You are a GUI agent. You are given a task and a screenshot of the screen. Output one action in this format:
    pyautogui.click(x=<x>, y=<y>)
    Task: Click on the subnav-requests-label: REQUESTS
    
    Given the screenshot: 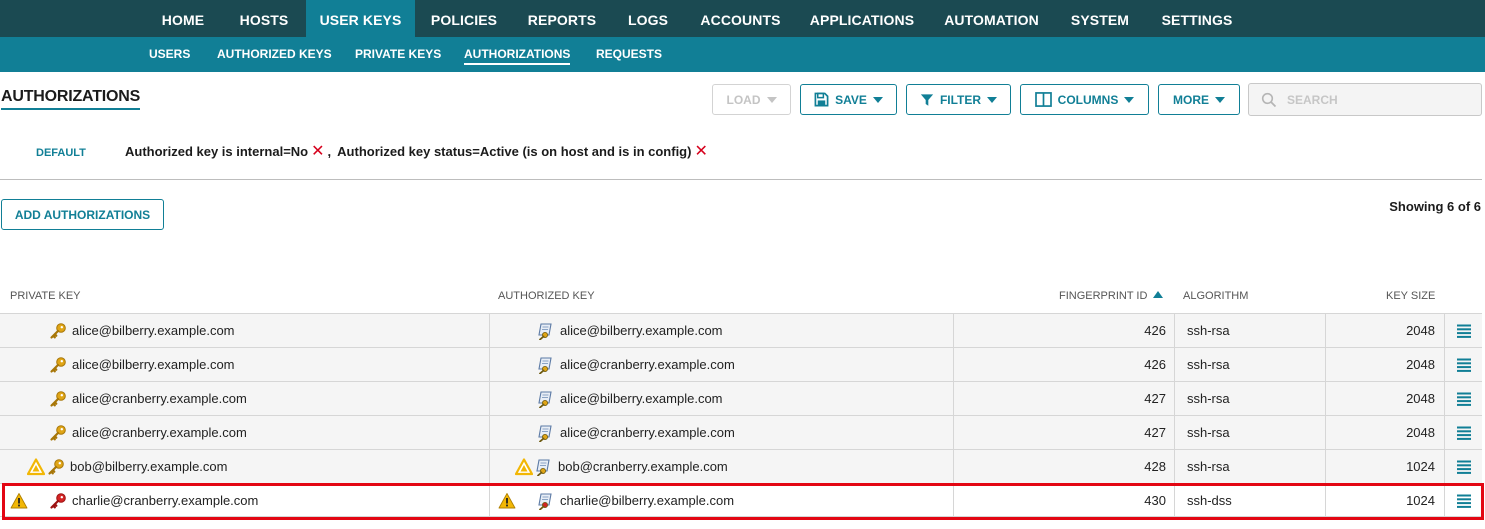 What is the action you would take?
    pyautogui.click(x=629, y=54)
    